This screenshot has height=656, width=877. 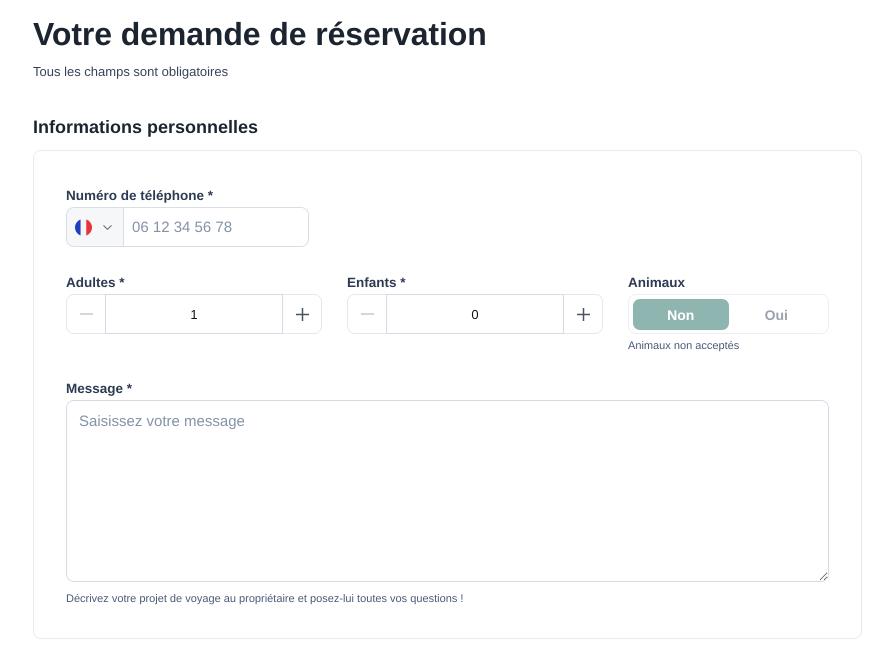 I want to click on flag-icon, so click(x=83, y=227).